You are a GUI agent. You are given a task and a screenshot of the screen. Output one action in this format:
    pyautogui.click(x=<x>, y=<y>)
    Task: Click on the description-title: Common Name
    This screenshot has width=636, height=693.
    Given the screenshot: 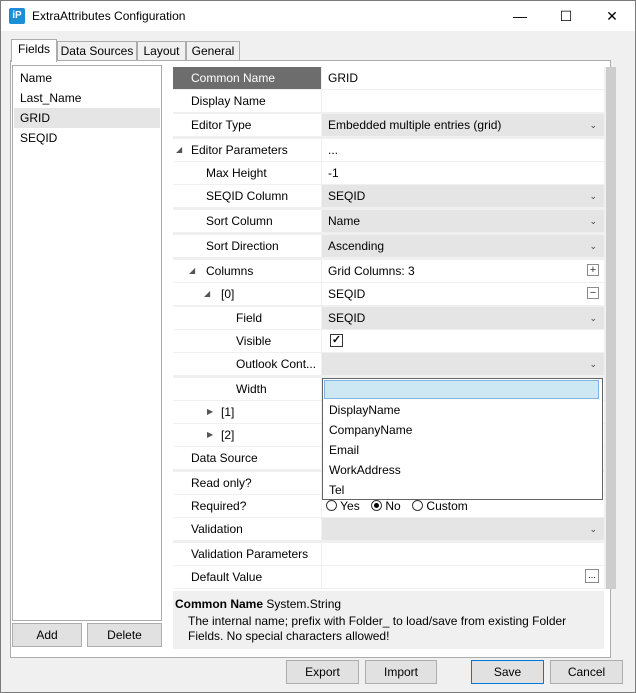 What is the action you would take?
    pyautogui.click(x=219, y=604)
    